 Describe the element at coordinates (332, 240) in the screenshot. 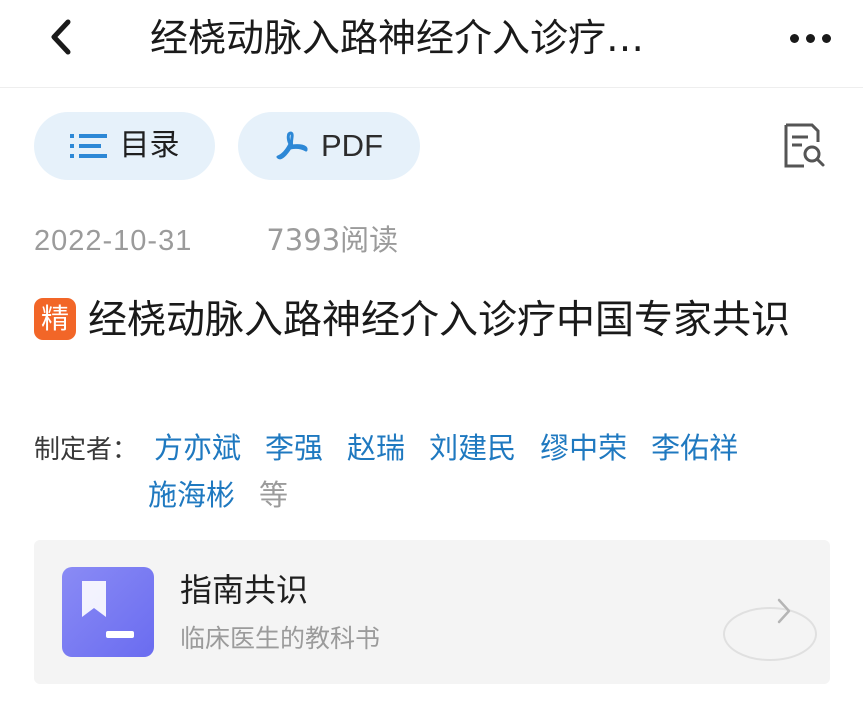

I see `read-count: 7393阅读` at that location.